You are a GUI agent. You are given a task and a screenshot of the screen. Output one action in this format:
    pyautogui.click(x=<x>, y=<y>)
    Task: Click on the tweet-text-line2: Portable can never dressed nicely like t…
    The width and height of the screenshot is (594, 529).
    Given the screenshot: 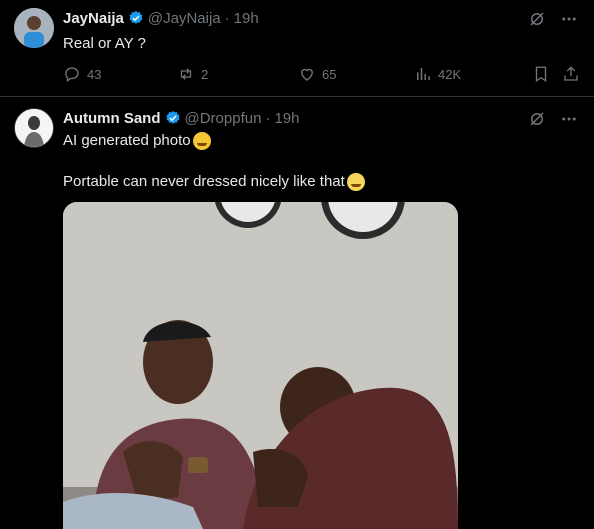 What is the action you would take?
    pyautogui.click(x=214, y=182)
    